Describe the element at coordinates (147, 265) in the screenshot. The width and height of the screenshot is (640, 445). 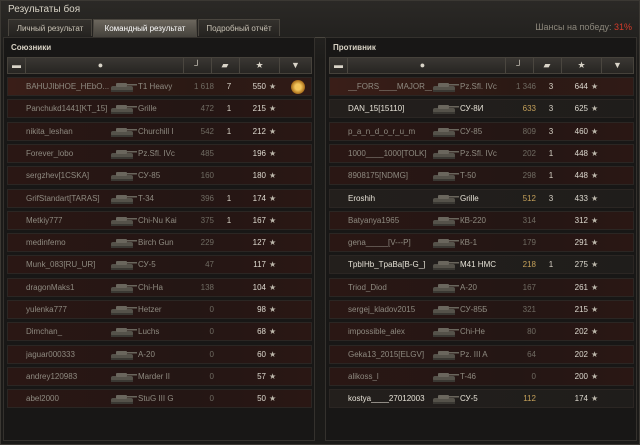
I see `vehicle-name: СУ-5` at that location.